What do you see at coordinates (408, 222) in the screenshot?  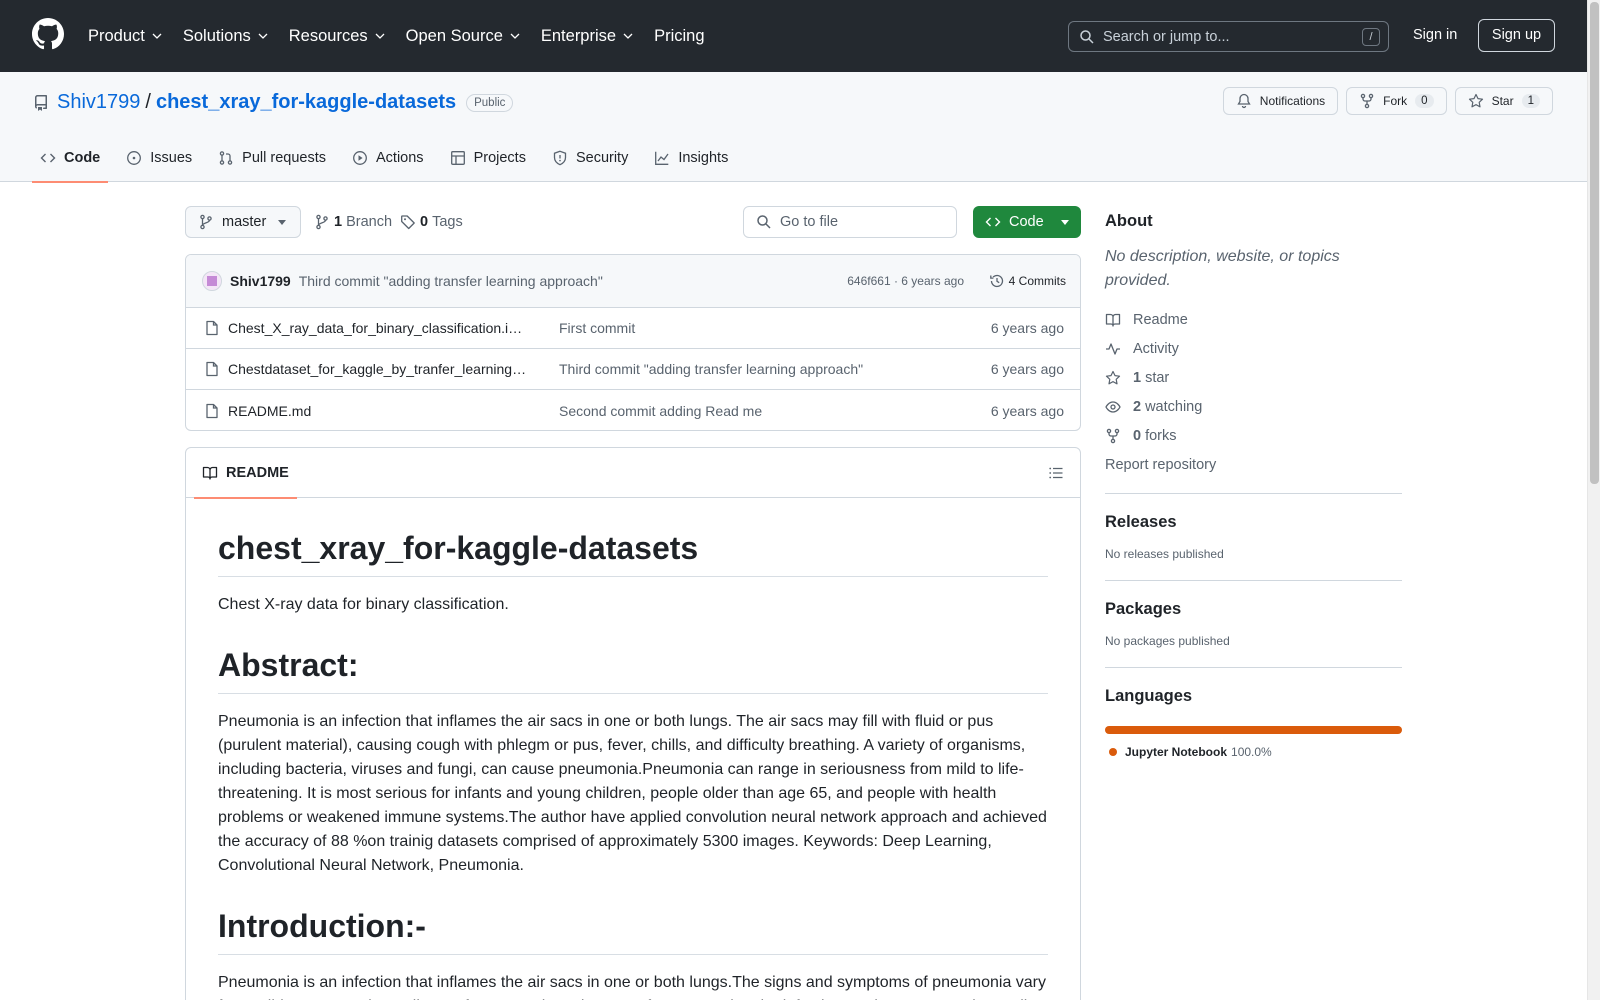 I see `tag-icon` at bounding box center [408, 222].